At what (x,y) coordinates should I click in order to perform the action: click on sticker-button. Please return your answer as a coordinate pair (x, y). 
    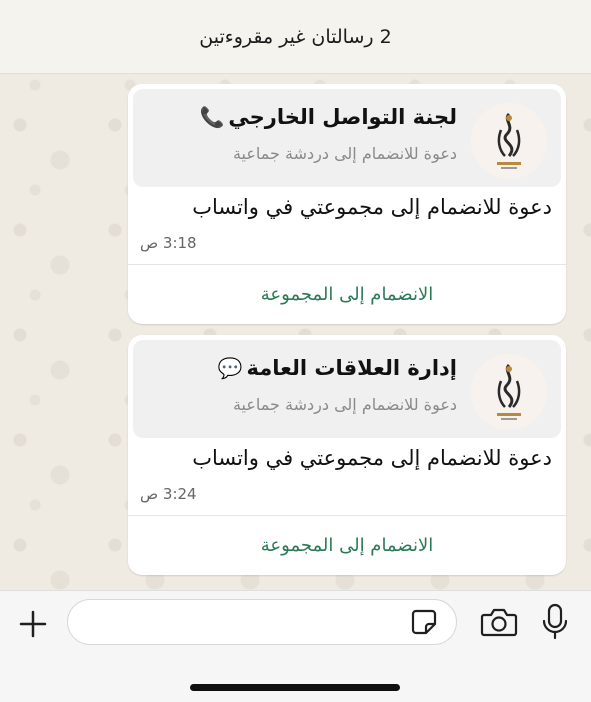
    Looking at the image, I should click on (424, 622).